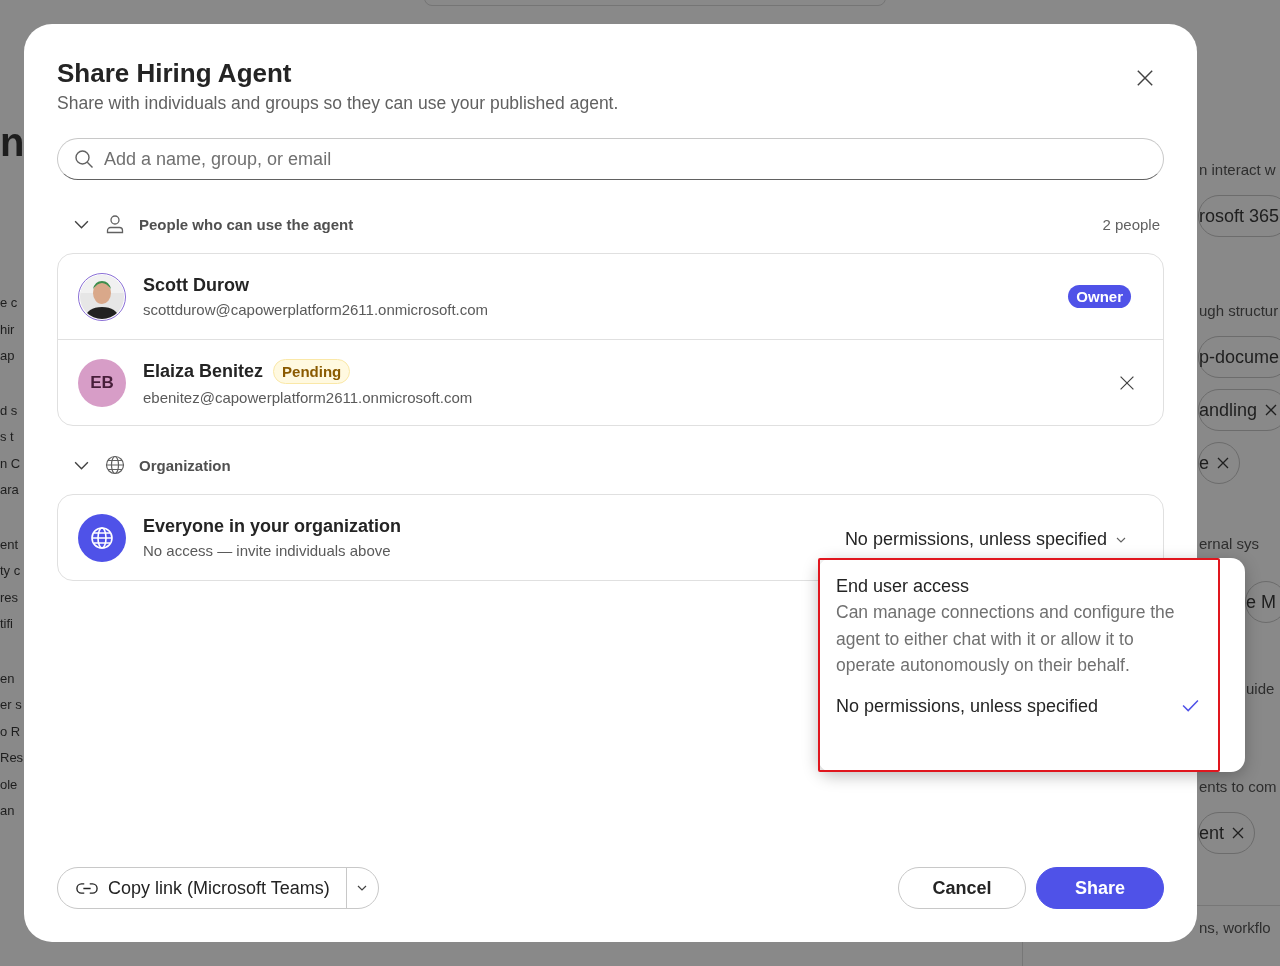 The height and width of the screenshot is (966, 1280). Describe the element at coordinates (1239, 311) in the screenshot. I see `field-label: ugh structur` at that location.